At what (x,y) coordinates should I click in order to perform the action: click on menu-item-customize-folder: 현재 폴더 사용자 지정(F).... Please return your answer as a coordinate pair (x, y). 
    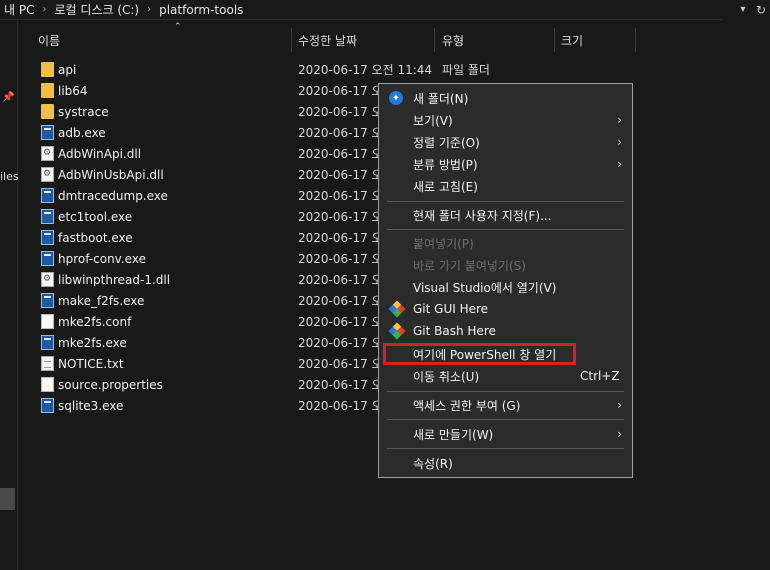
    Looking at the image, I should click on (505, 215).